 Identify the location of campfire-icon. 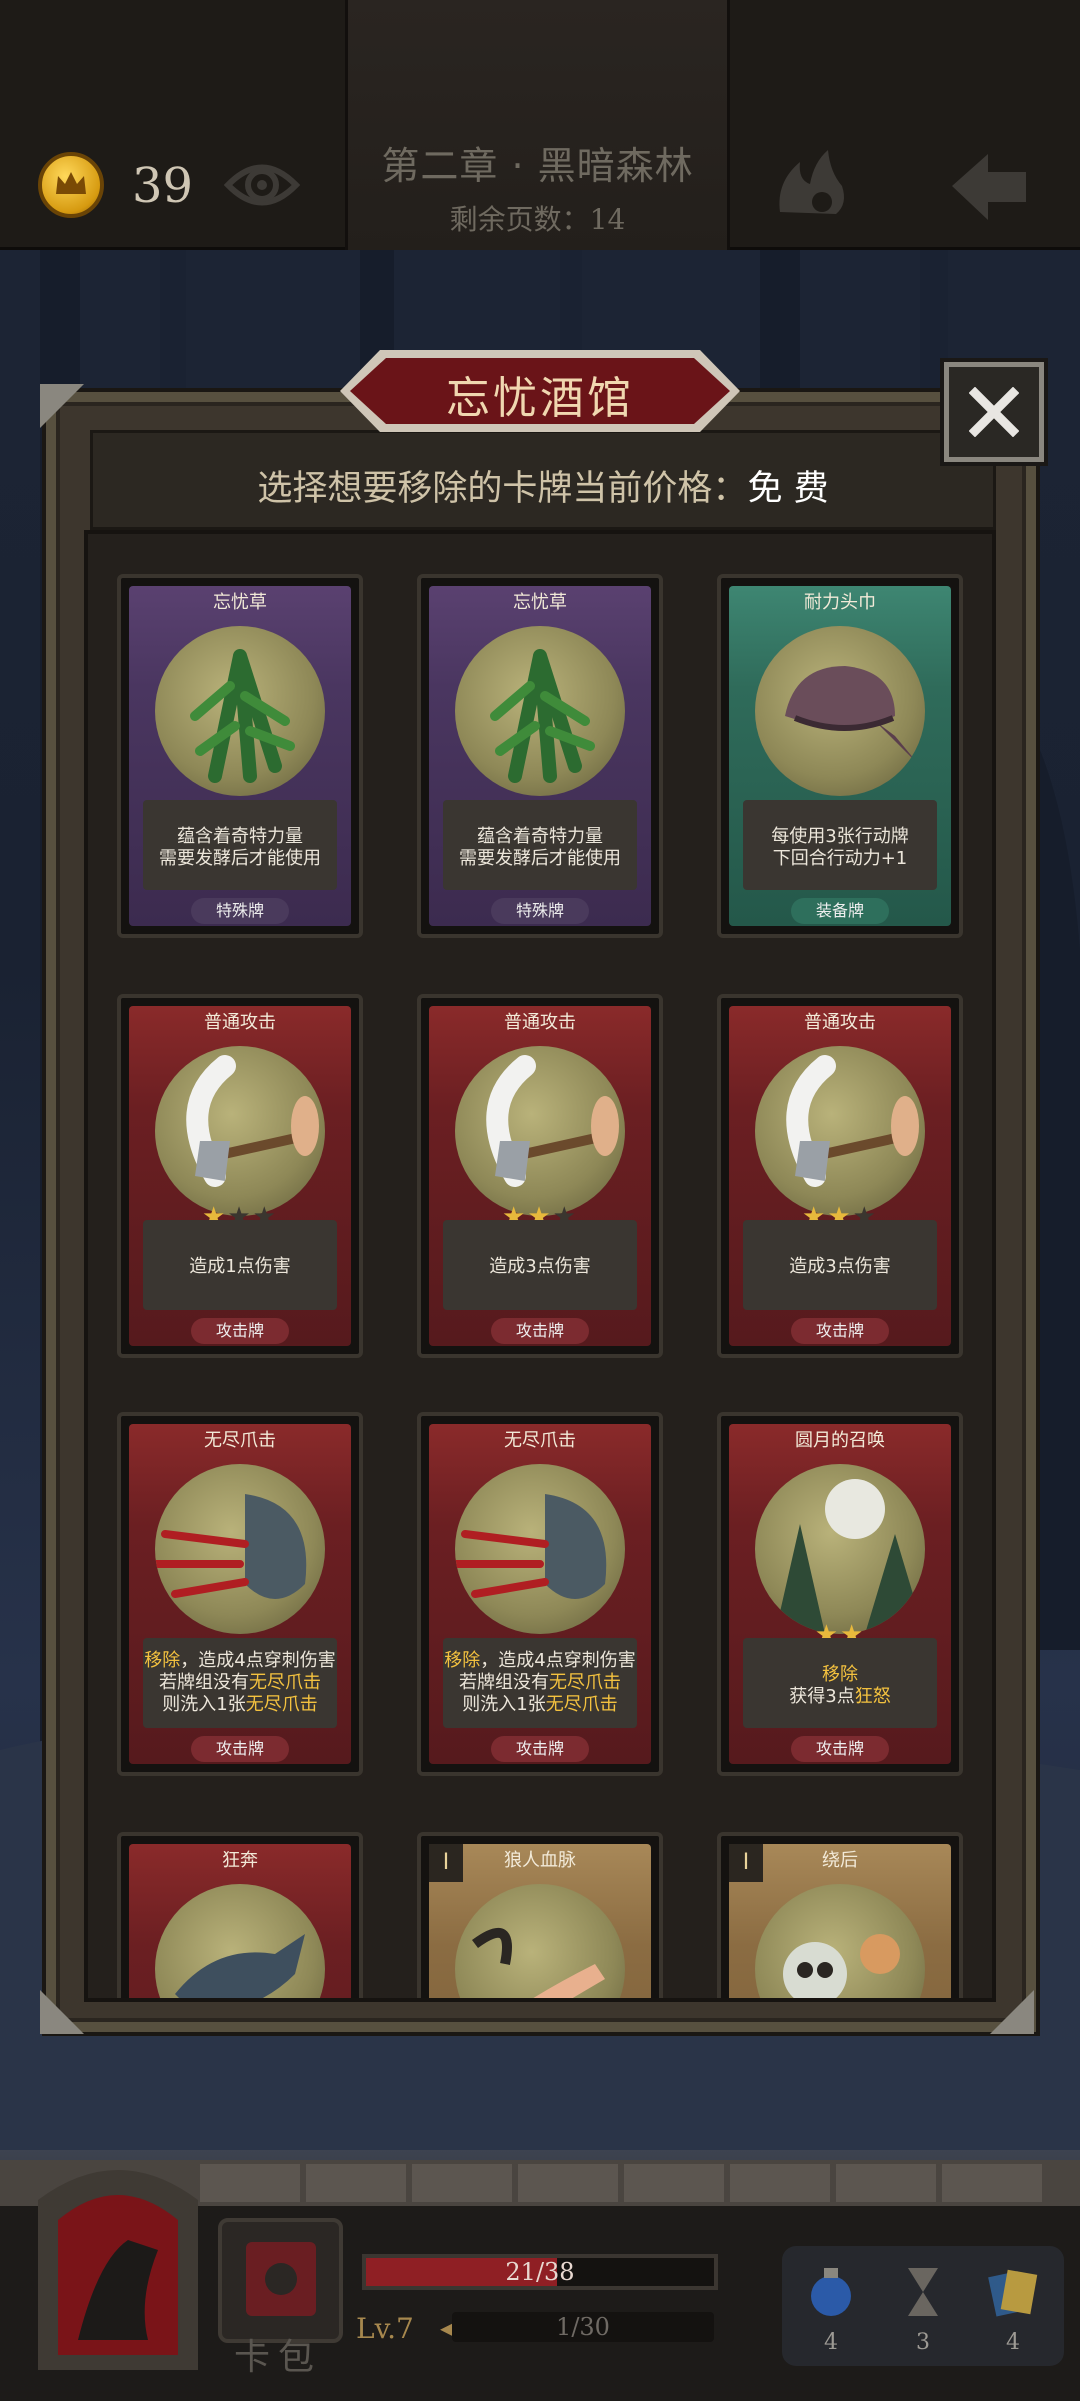
(810, 182).